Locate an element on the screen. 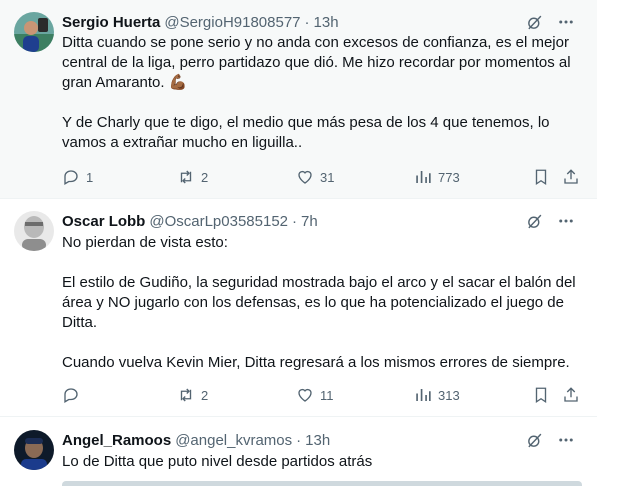 Image resolution: width=617 pixels, height=486 pixels. tweet-paragraph: No pierdan de vista esto: is located at coordinates (145, 242).